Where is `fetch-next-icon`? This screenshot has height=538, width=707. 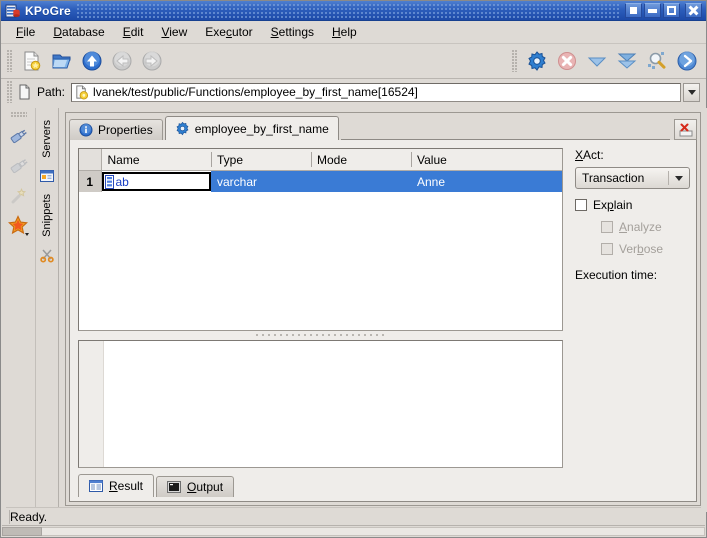
fetch-next-icon is located at coordinates (597, 61).